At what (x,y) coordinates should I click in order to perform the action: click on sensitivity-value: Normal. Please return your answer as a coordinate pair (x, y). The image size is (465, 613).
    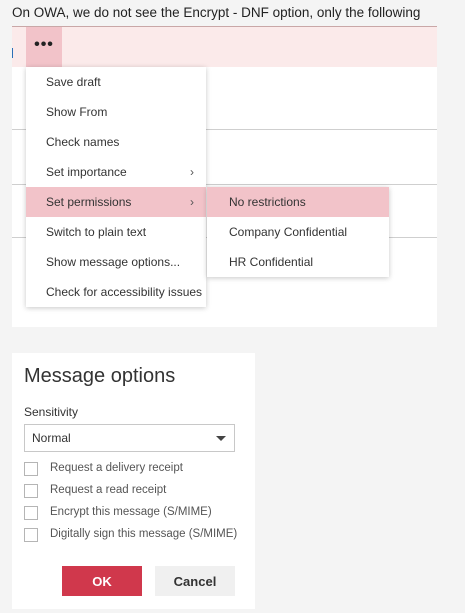
    Looking at the image, I should click on (51, 438).